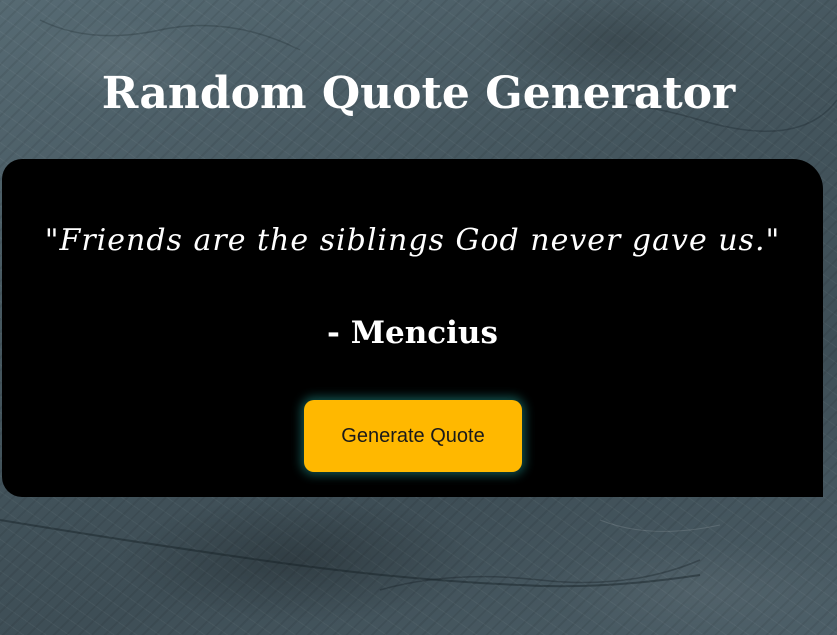 This screenshot has width=837, height=635. I want to click on quote-author: - Mencius, so click(412, 333).